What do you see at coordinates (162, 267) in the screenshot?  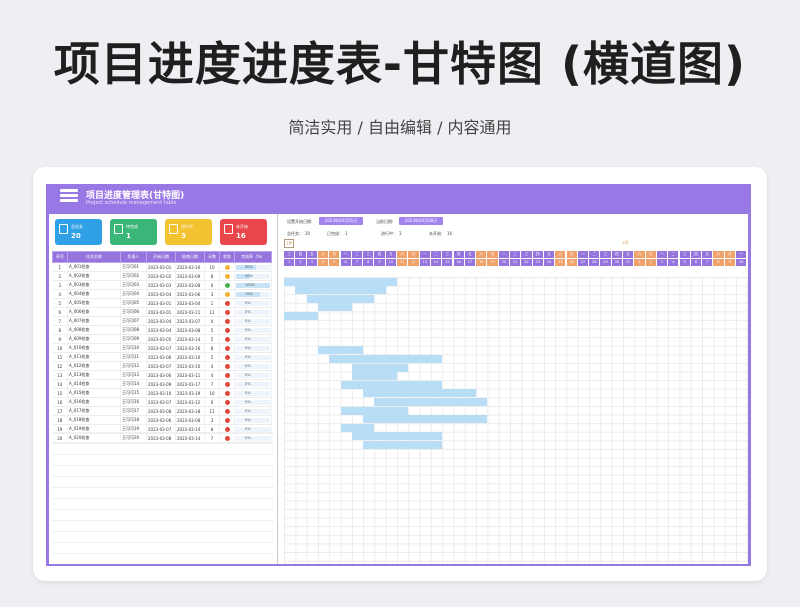 I see `table-row: 1 A_001检查 王可可01 2023-03-01 2023-03-10 10 60%` at bounding box center [162, 267].